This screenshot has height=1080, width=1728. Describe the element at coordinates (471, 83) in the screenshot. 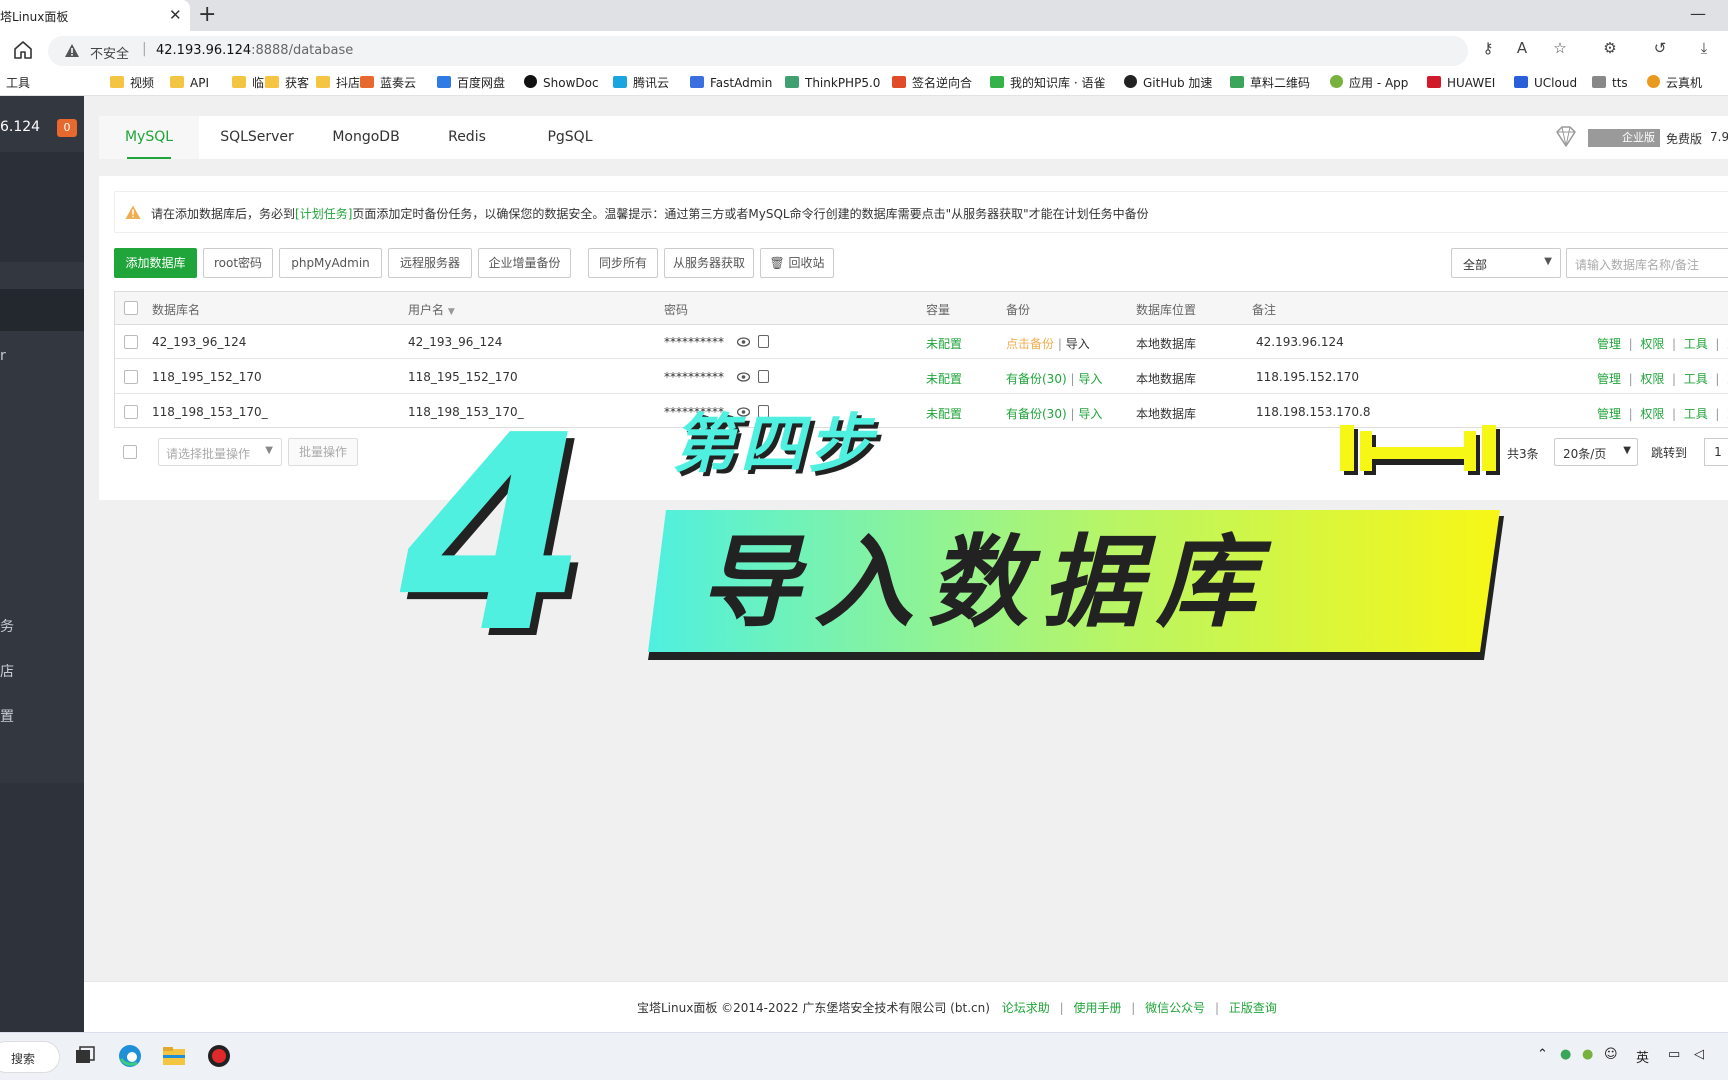

I see `bookmark-item: 百度网盘` at that location.